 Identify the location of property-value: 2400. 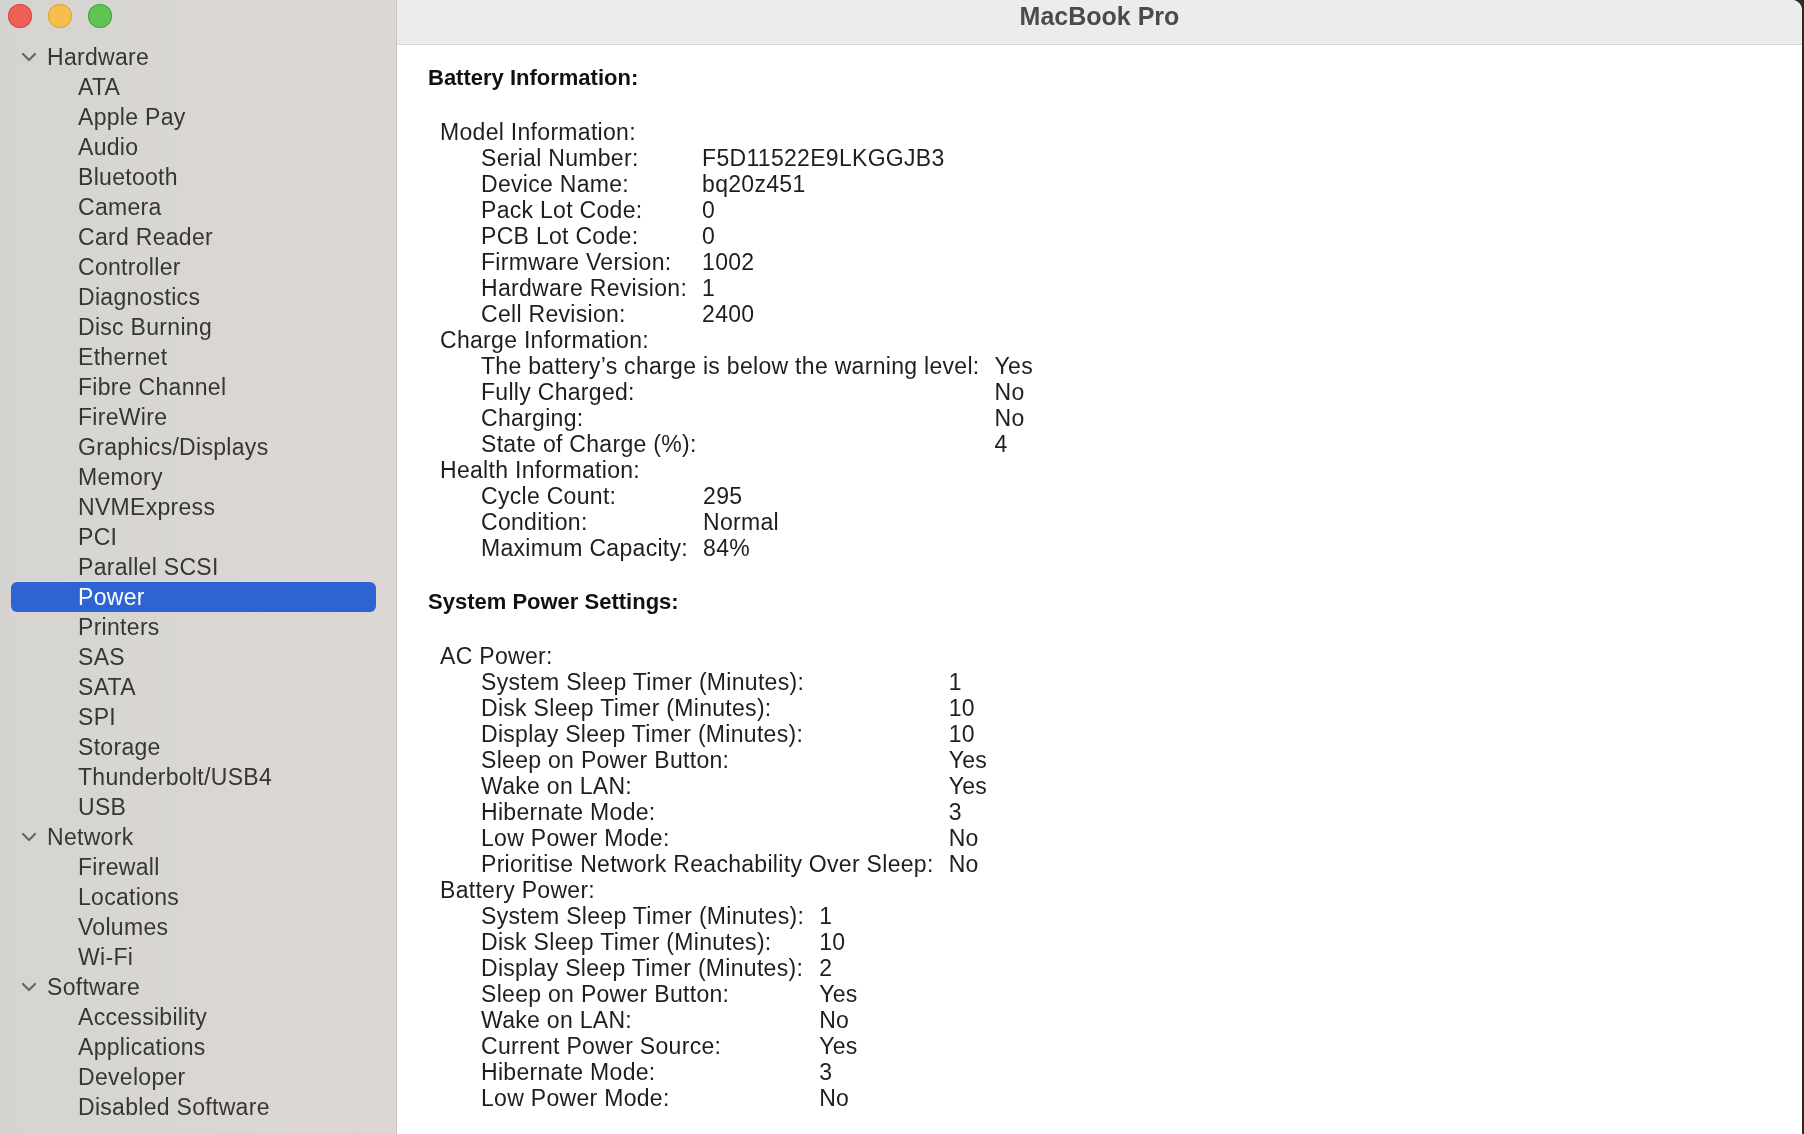
(729, 314).